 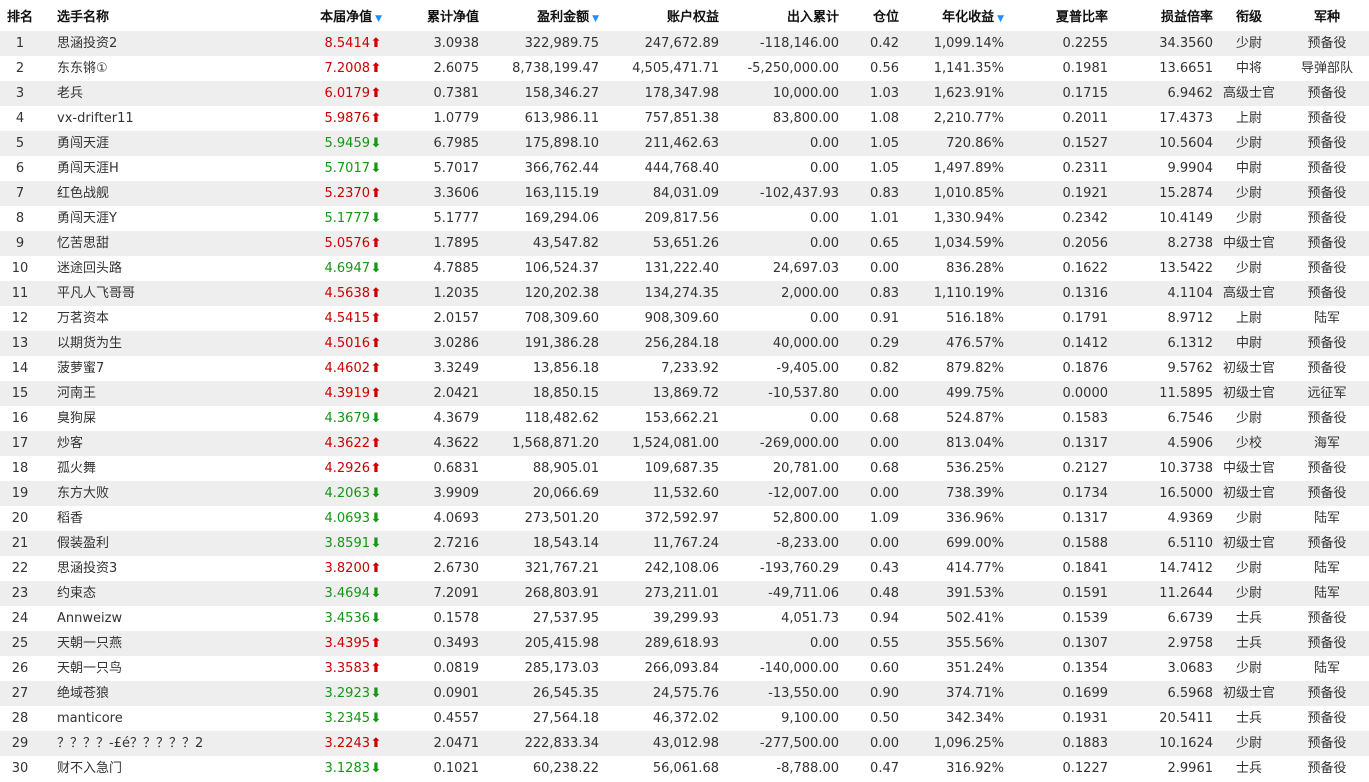 I want to click on title-cell: 上尉, so click(x=1249, y=118).